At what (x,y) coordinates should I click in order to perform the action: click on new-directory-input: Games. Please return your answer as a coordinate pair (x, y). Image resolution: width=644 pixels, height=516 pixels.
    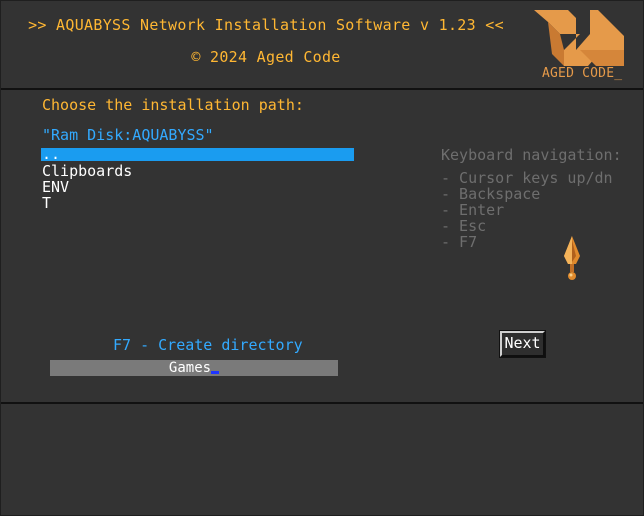
    Looking at the image, I should click on (194, 368).